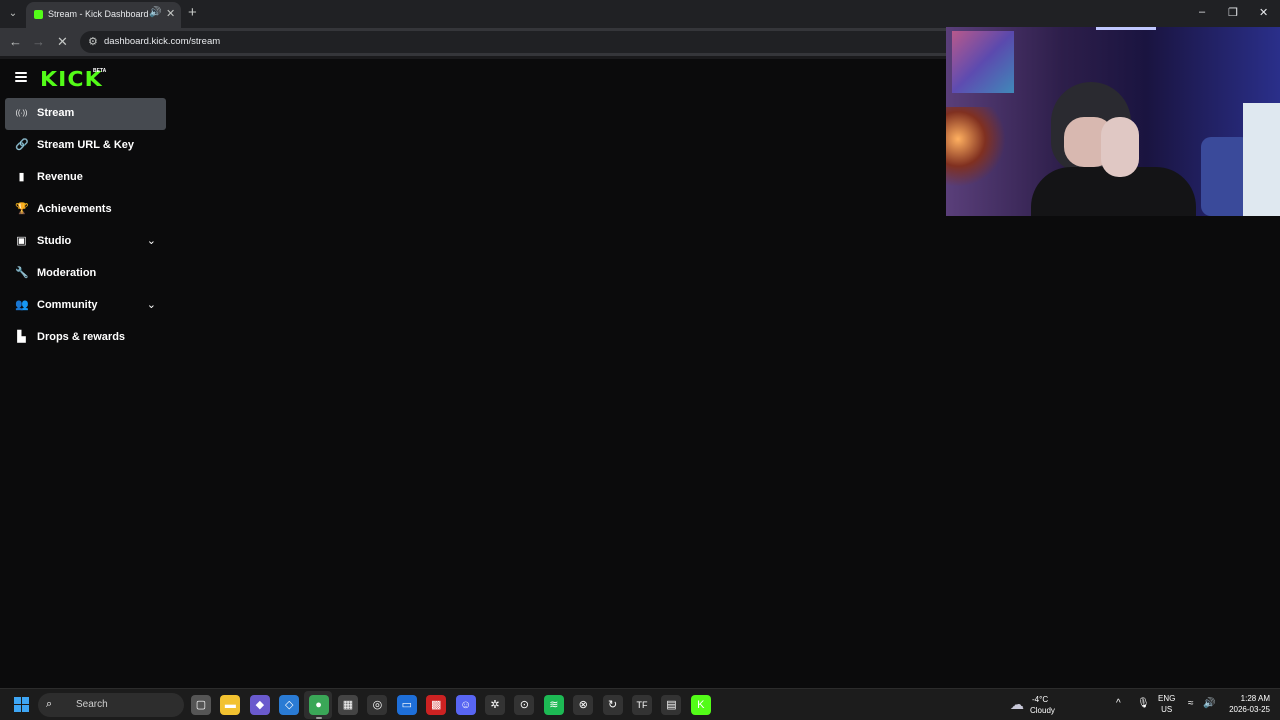 The width and height of the screenshot is (1280, 720). I want to click on capture-app-icon: ▩, so click(436, 705).